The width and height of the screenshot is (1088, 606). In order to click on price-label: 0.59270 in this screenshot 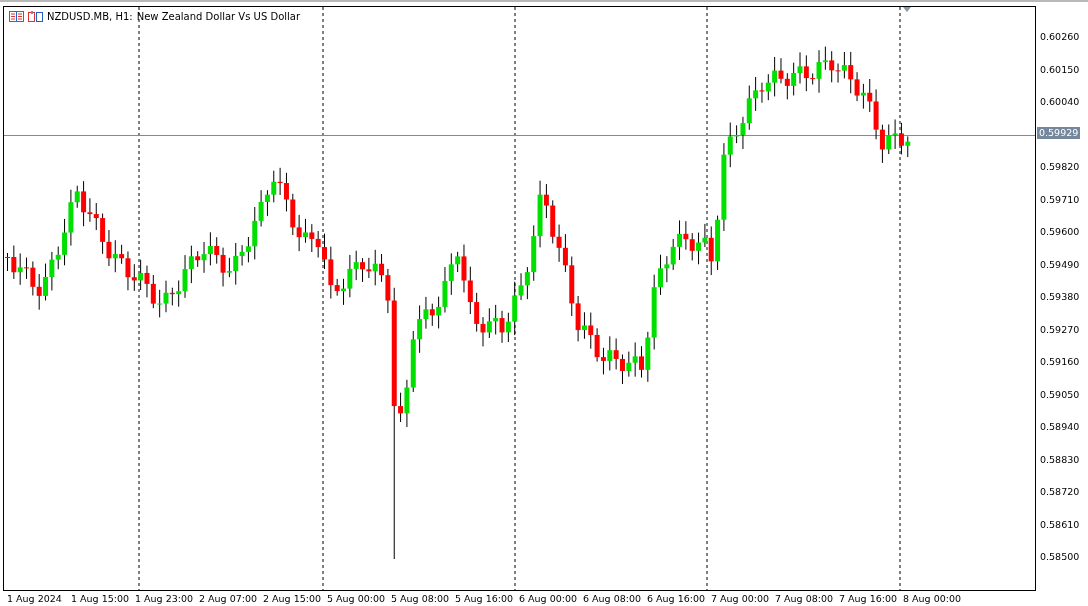, I will do `click(1060, 329)`.